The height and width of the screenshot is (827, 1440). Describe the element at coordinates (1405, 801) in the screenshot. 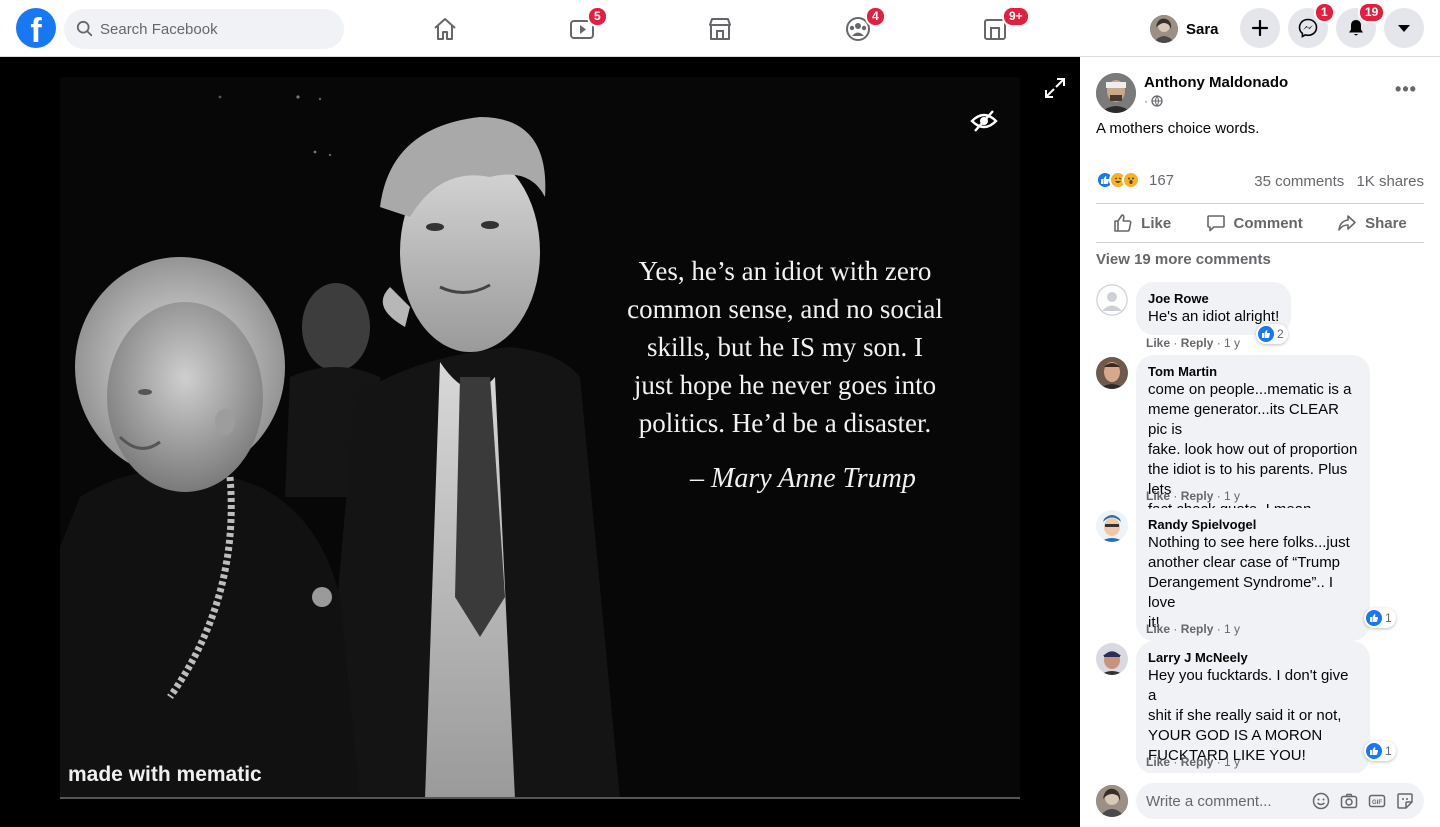

I see `sticker-icon` at that location.